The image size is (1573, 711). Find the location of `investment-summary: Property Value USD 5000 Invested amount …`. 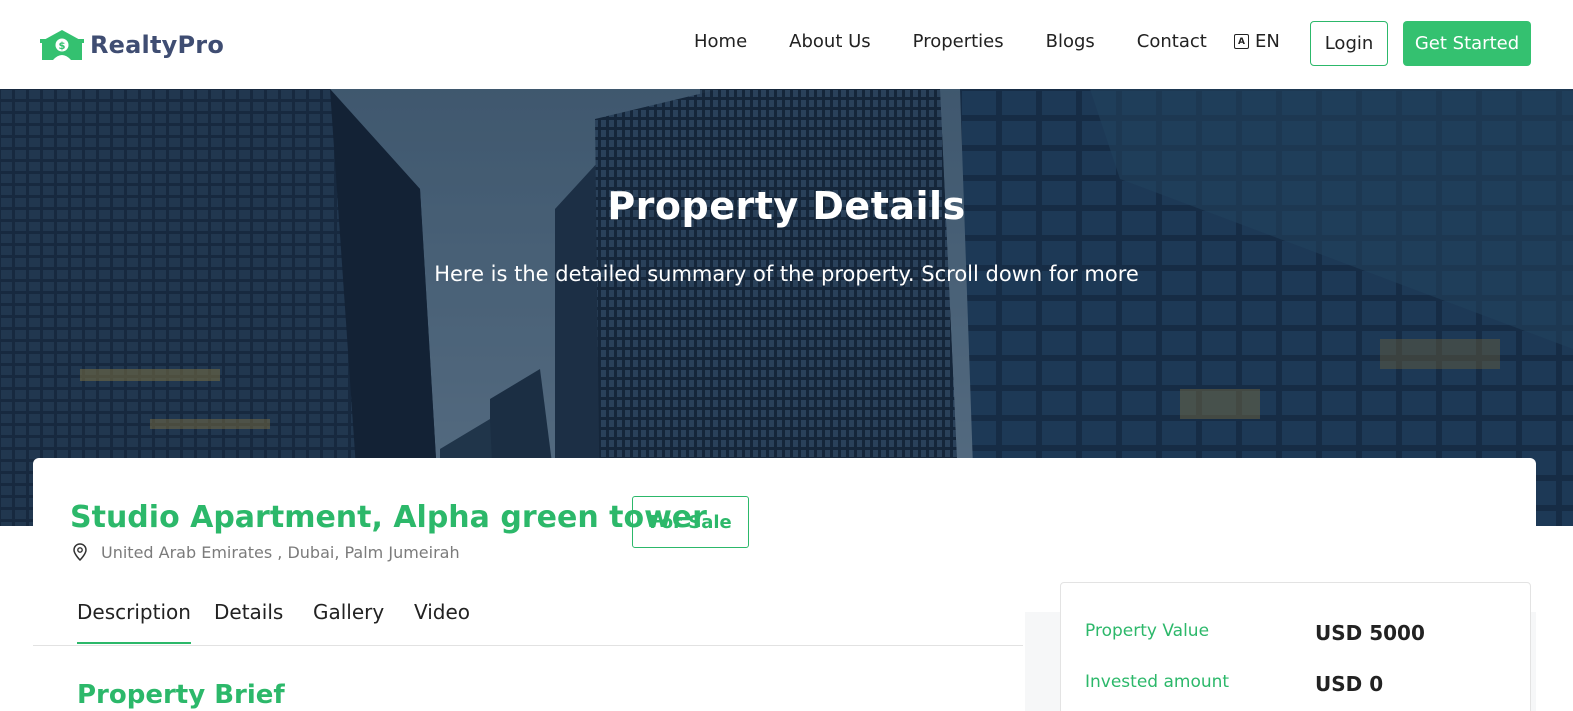

investment-summary: Property Value USD 5000 Invested amount … is located at coordinates (1295, 646).